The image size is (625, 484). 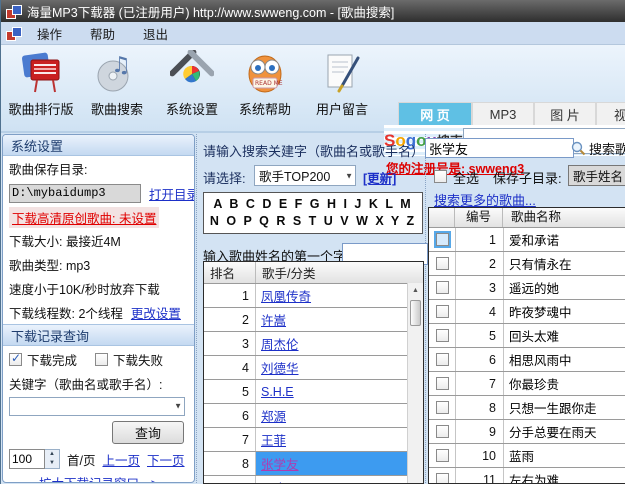 What do you see at coordinates (480, 263) in the screenshot?
I see `song-no: 2` at bounding box center [480, 263].